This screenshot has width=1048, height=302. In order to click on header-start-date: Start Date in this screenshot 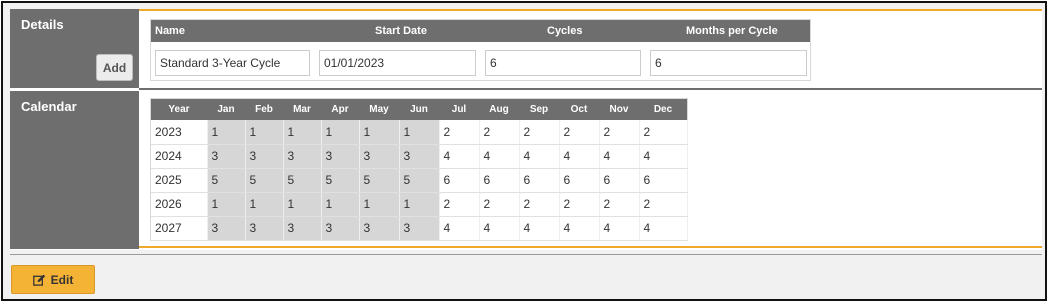, I will do `click(401, 31)`.